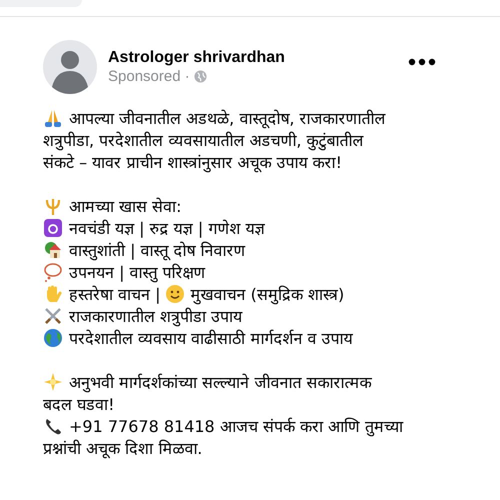 This screenshot has height=500, width=500. What do you see at coordinates (166, 228) in the screenshot?
I see `post-text: नवचंडी यज्ञ | रुद्र यज्ञ | गणेश यज्ञ` at bounding box center [166, 228].